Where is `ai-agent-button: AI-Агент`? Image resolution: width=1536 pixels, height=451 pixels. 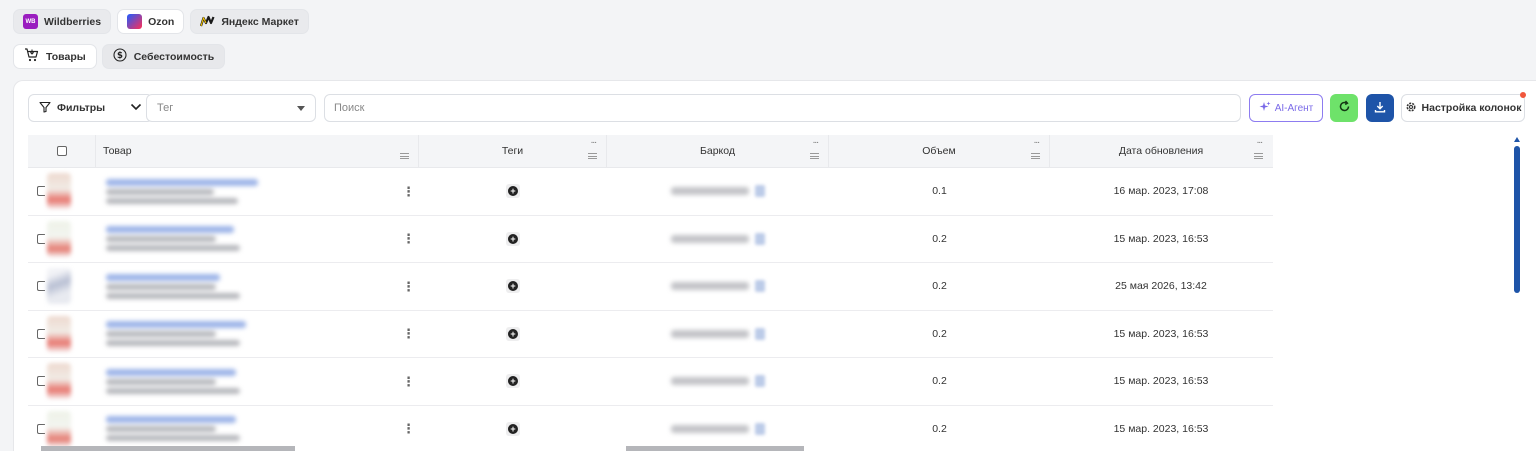 ai-agent-button: AI-Агент is located at coordinates (1286, 108).